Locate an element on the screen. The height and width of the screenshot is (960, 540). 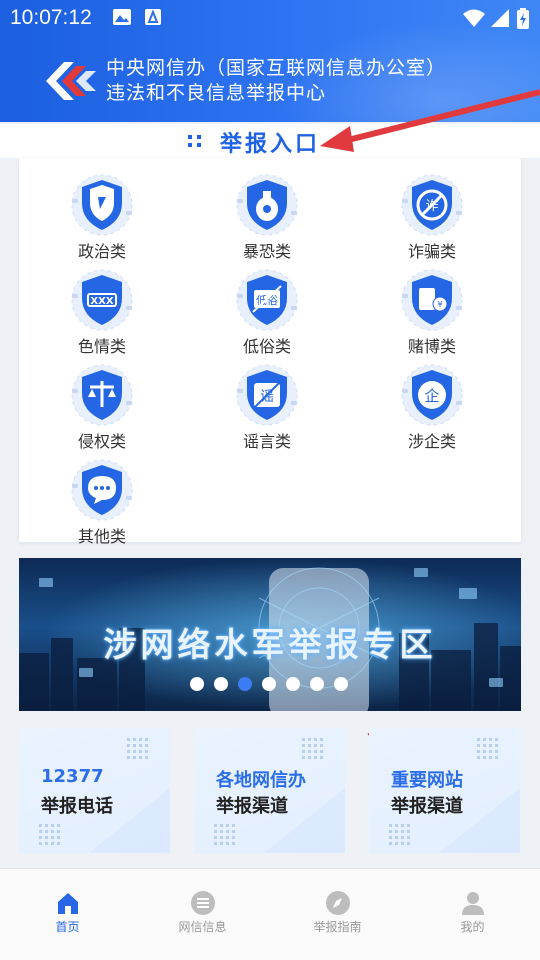
nav-label: 举报指南 is located at coordinates (337, 927).